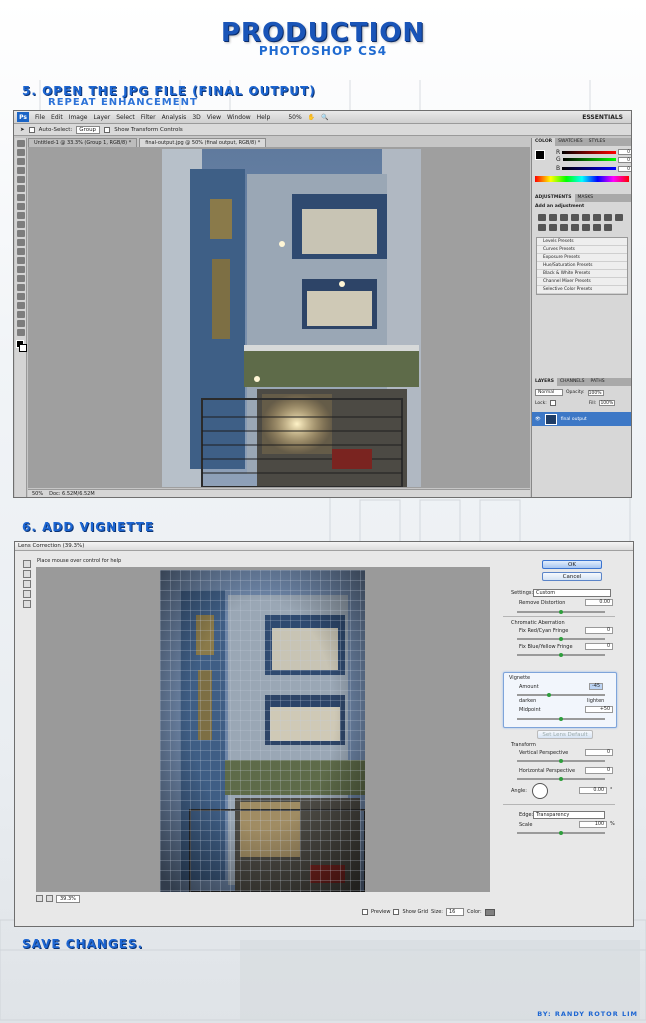 The width and height of the screenshot is (646, 1023). Describe the element at coordinates (88, 129) in the screenshot. I see `auto-select-dropdown: Group` at that location.